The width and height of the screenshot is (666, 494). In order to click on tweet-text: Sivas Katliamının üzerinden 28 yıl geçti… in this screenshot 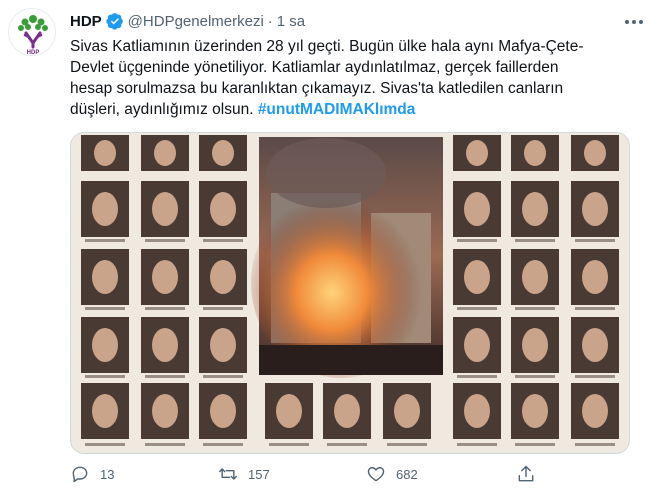, I will do `click(350, 78)`.